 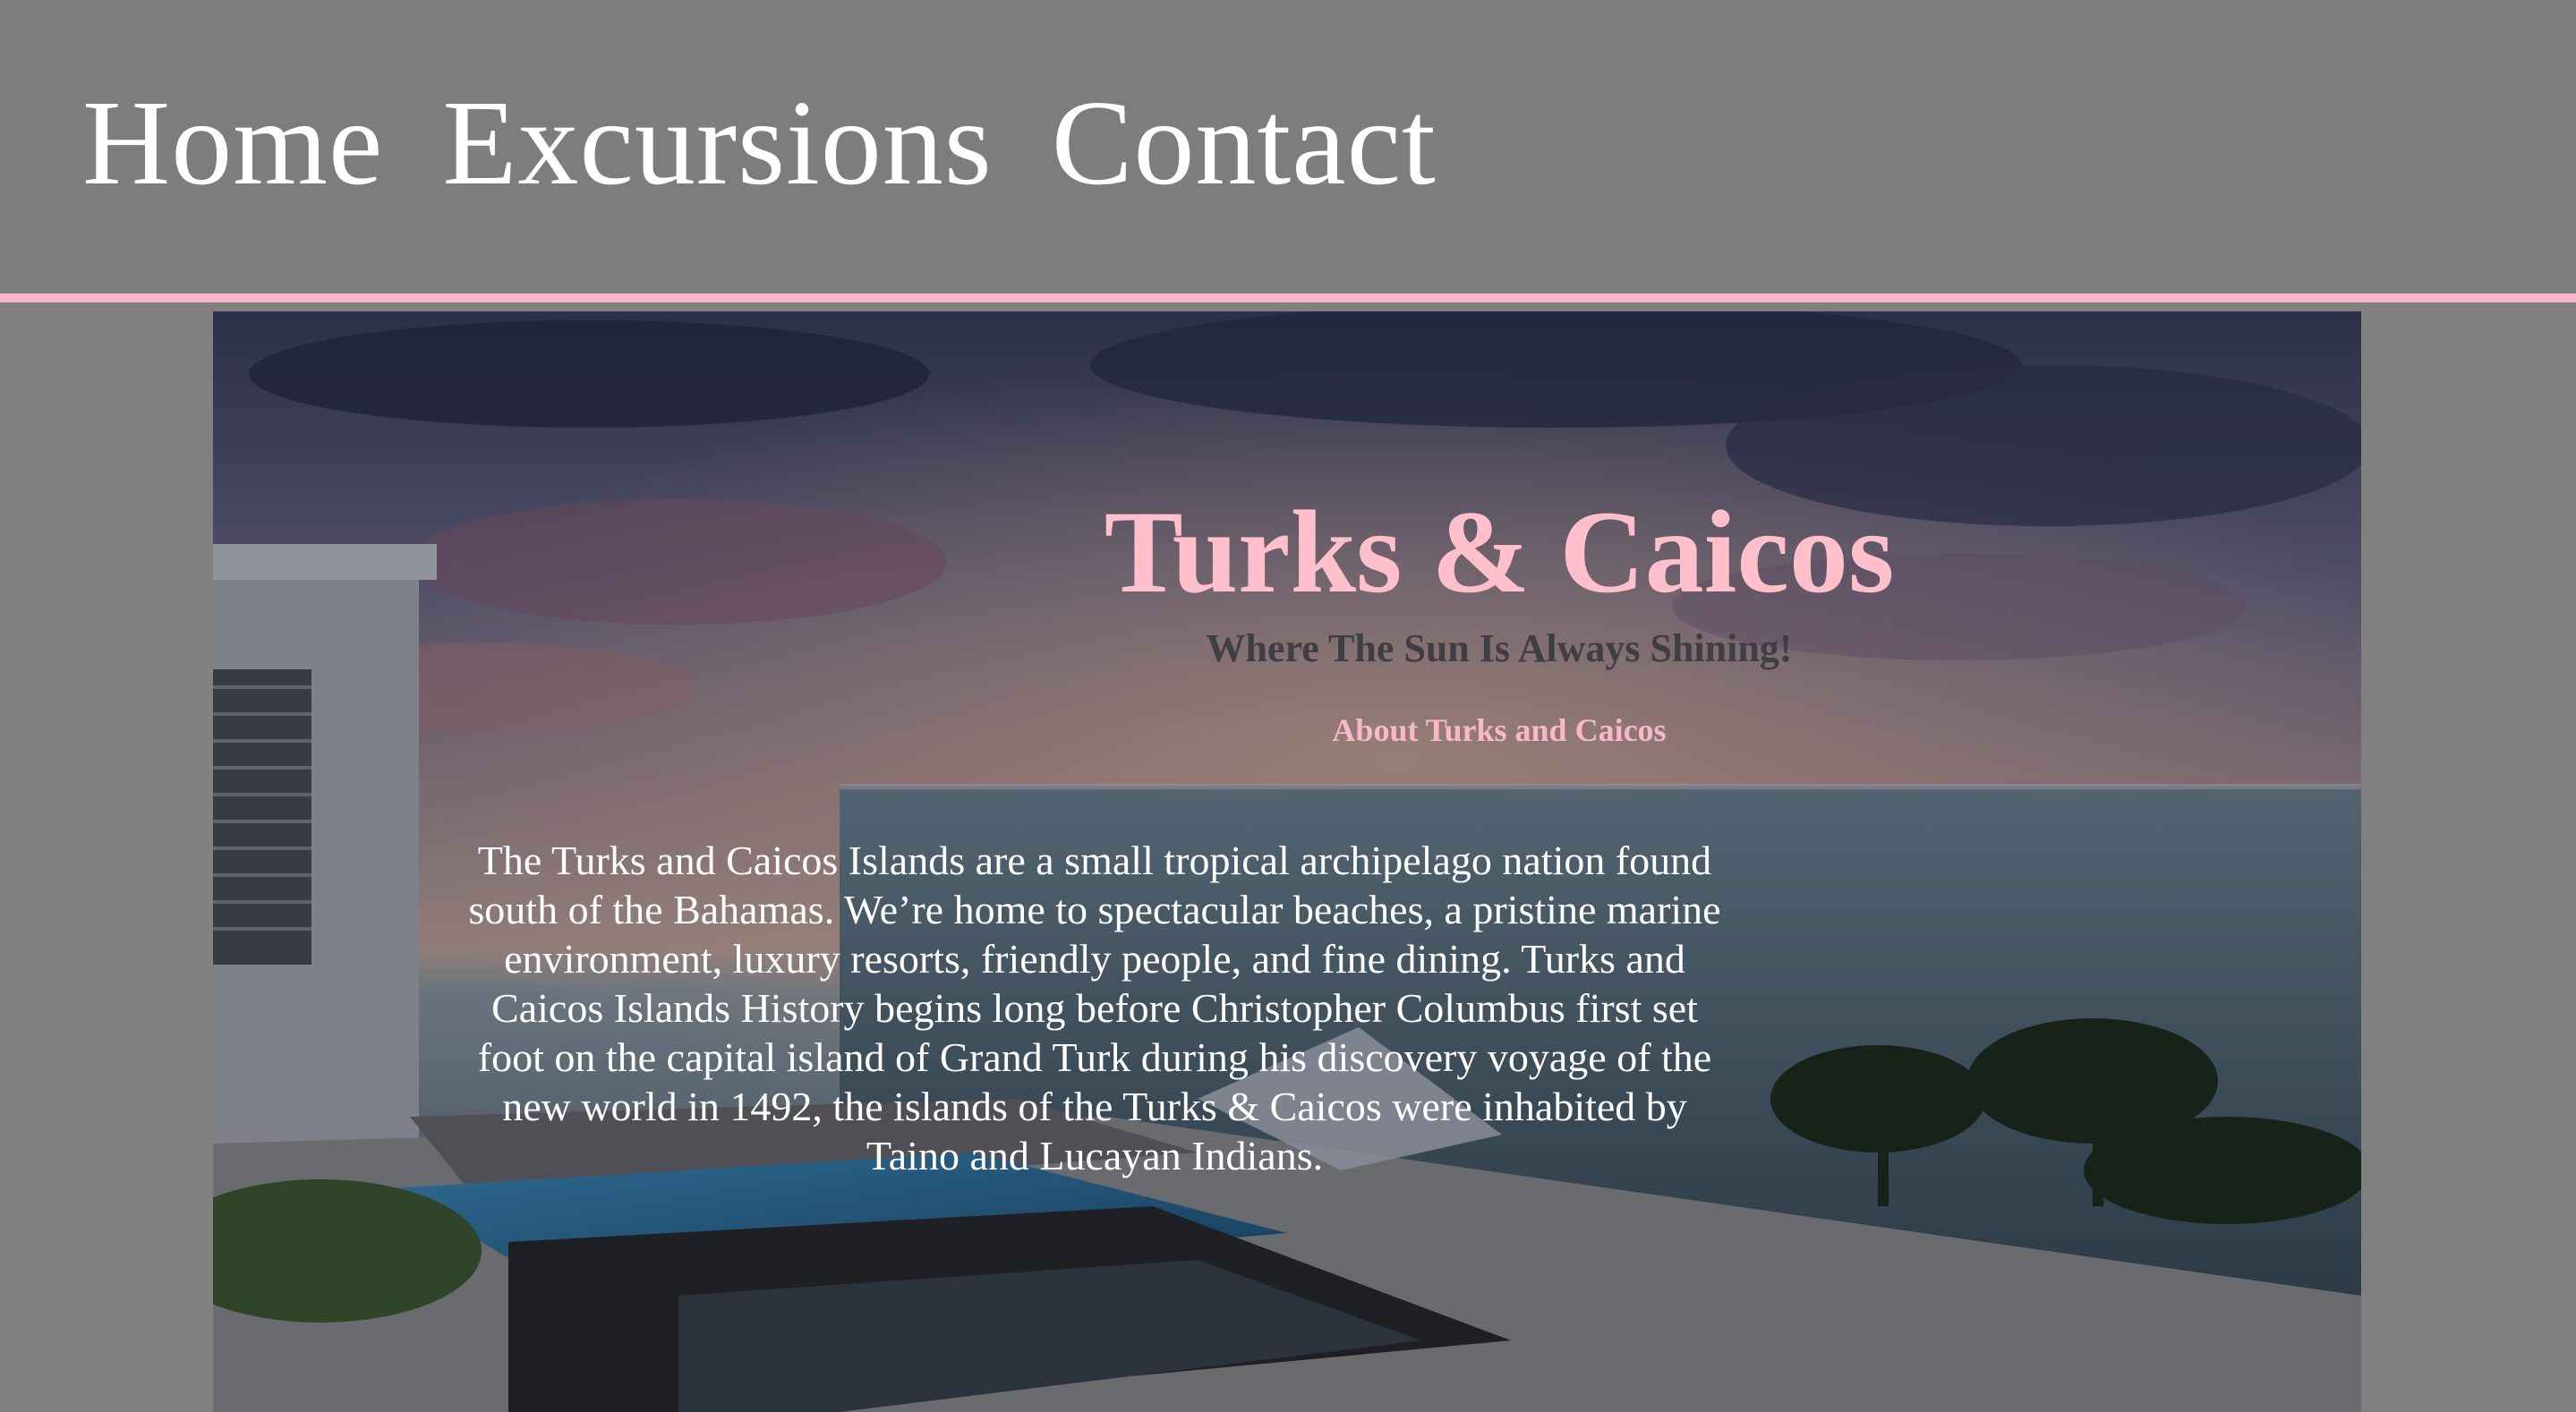 What do you see at coordinates (717, 143) in the screenshot?
I see `nav-link-excursions: Excursions` at bounding box center [717, 143].